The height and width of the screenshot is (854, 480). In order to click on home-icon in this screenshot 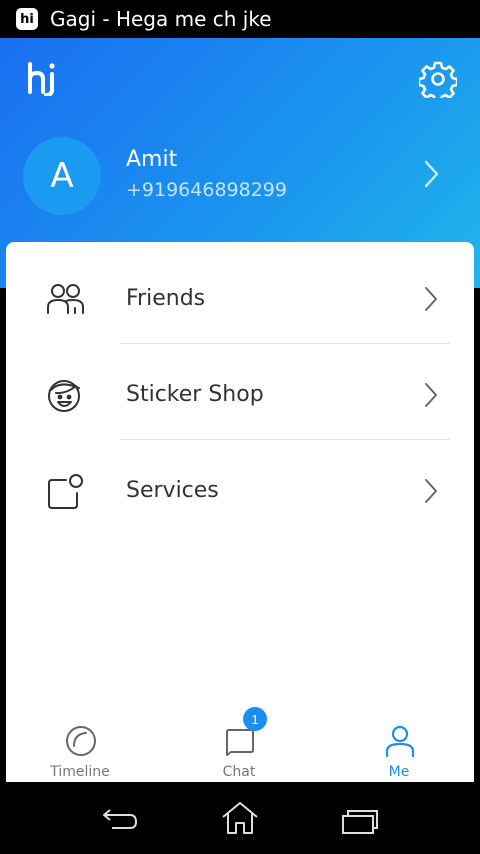, I will do `click(240, 818)`.